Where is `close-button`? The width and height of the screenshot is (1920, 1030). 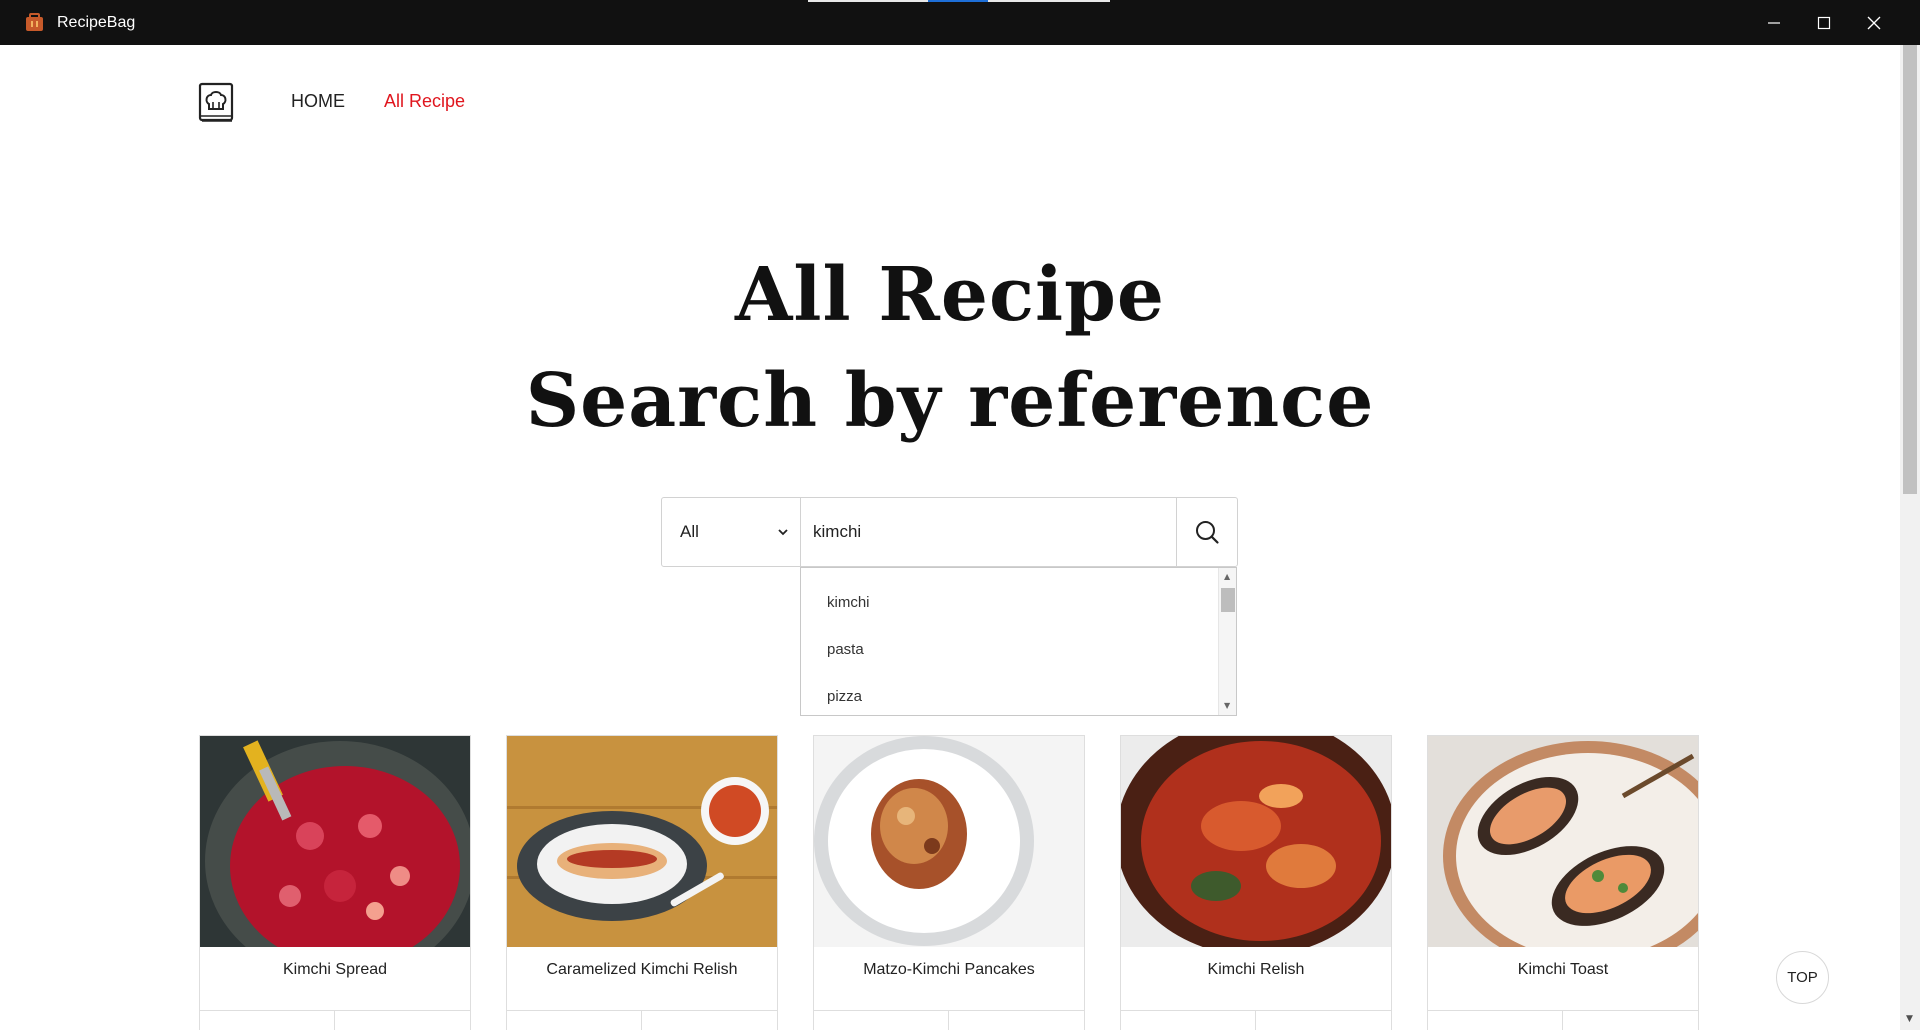 close-button is located at coordinates (1874, 22).